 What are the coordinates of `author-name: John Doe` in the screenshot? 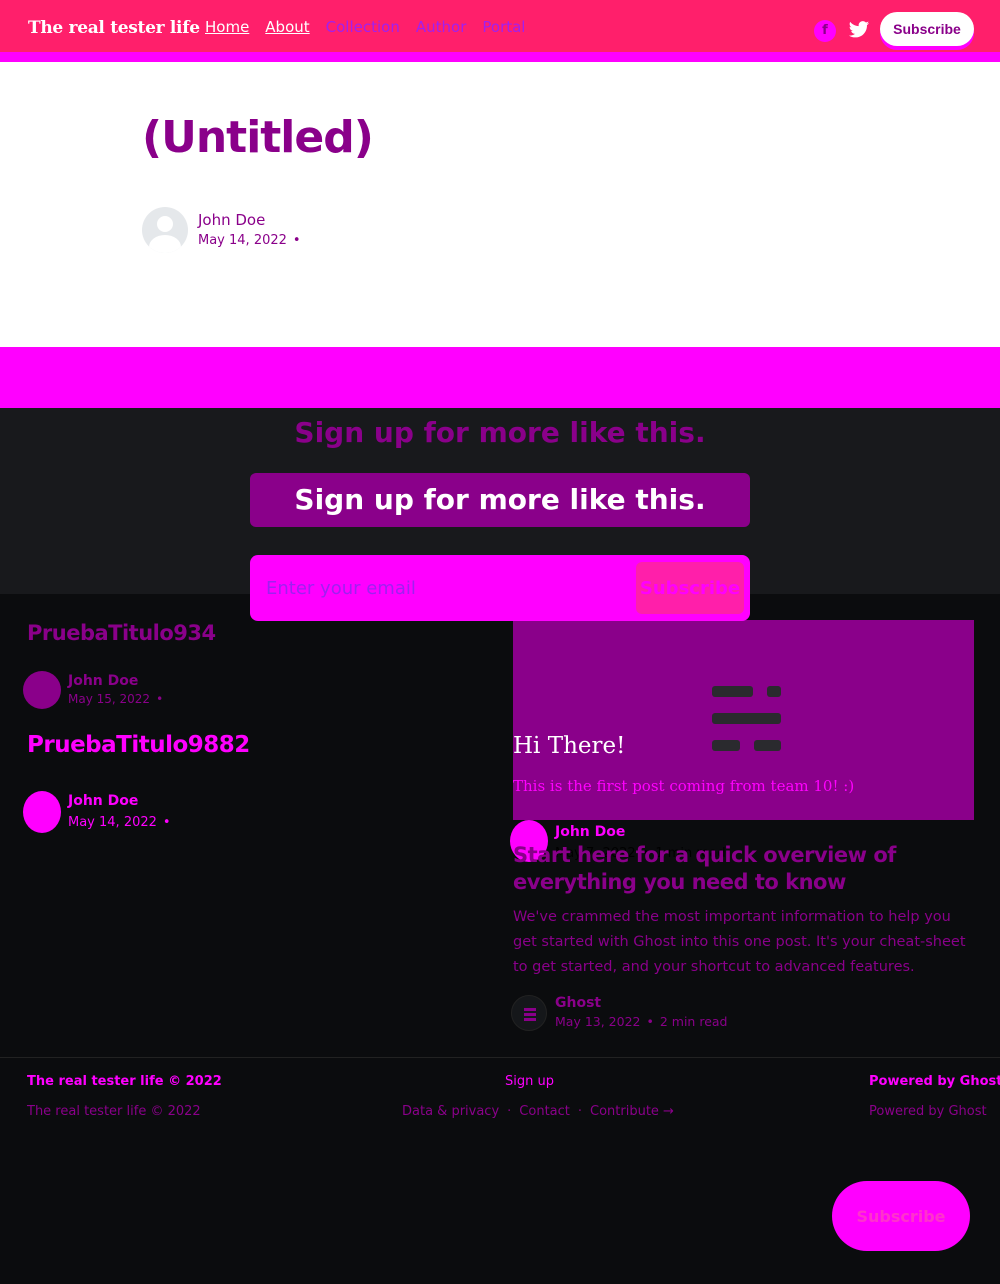 It's located at (231, 220).